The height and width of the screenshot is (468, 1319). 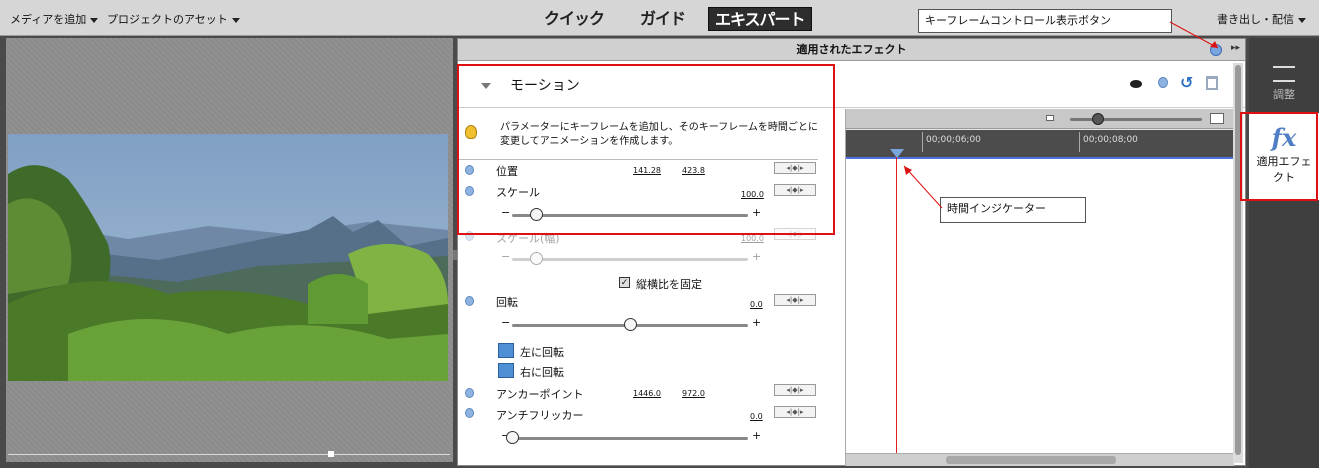 I want to click on mode-expert: エキスパート, so click(x=760, y=19).